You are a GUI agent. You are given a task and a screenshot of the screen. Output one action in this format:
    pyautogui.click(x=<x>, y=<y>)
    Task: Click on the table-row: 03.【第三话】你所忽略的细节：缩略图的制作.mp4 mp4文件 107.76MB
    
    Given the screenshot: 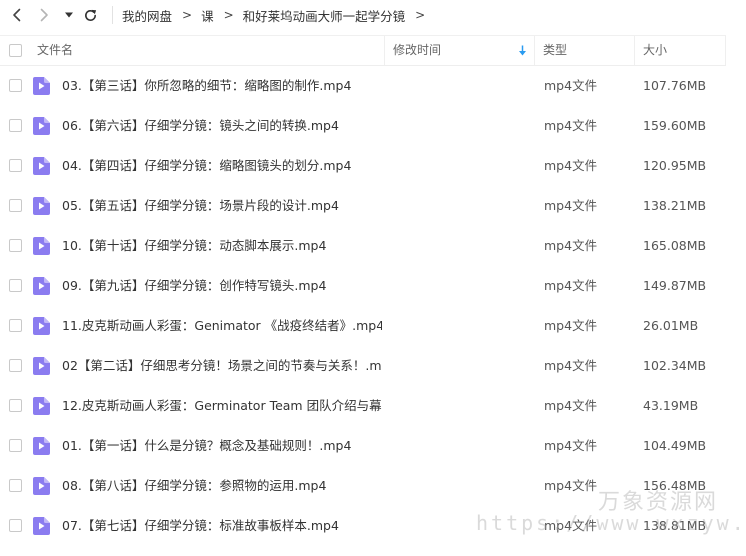 What is the action you would take?
    pyautogui.click(x=373, y=86)
    